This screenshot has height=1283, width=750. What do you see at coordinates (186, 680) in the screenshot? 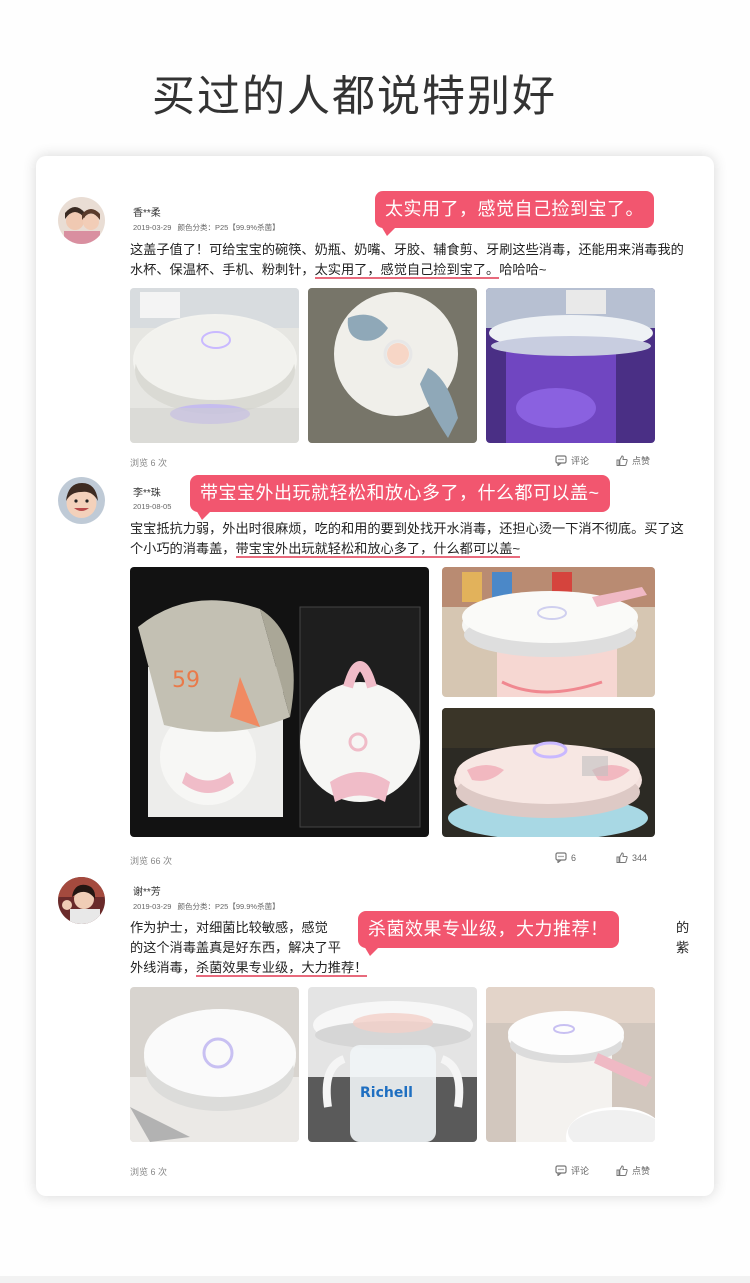
I see `svg-text: 59` at bounding box center [186, 680].